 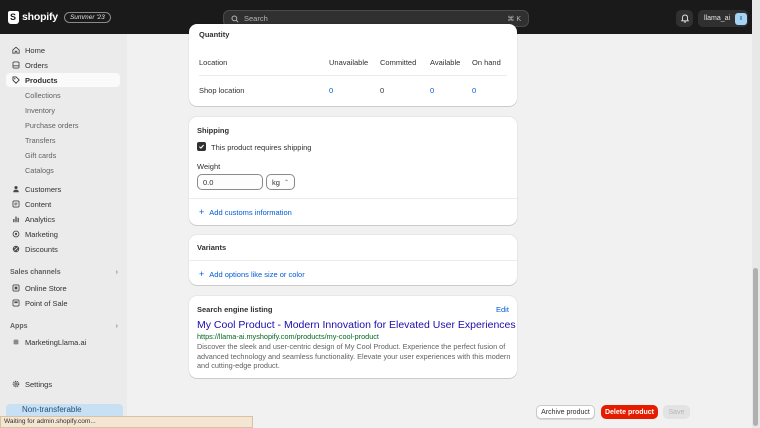 I want to click on add-customs-label: Add customs information, so click(x=250, y=212).